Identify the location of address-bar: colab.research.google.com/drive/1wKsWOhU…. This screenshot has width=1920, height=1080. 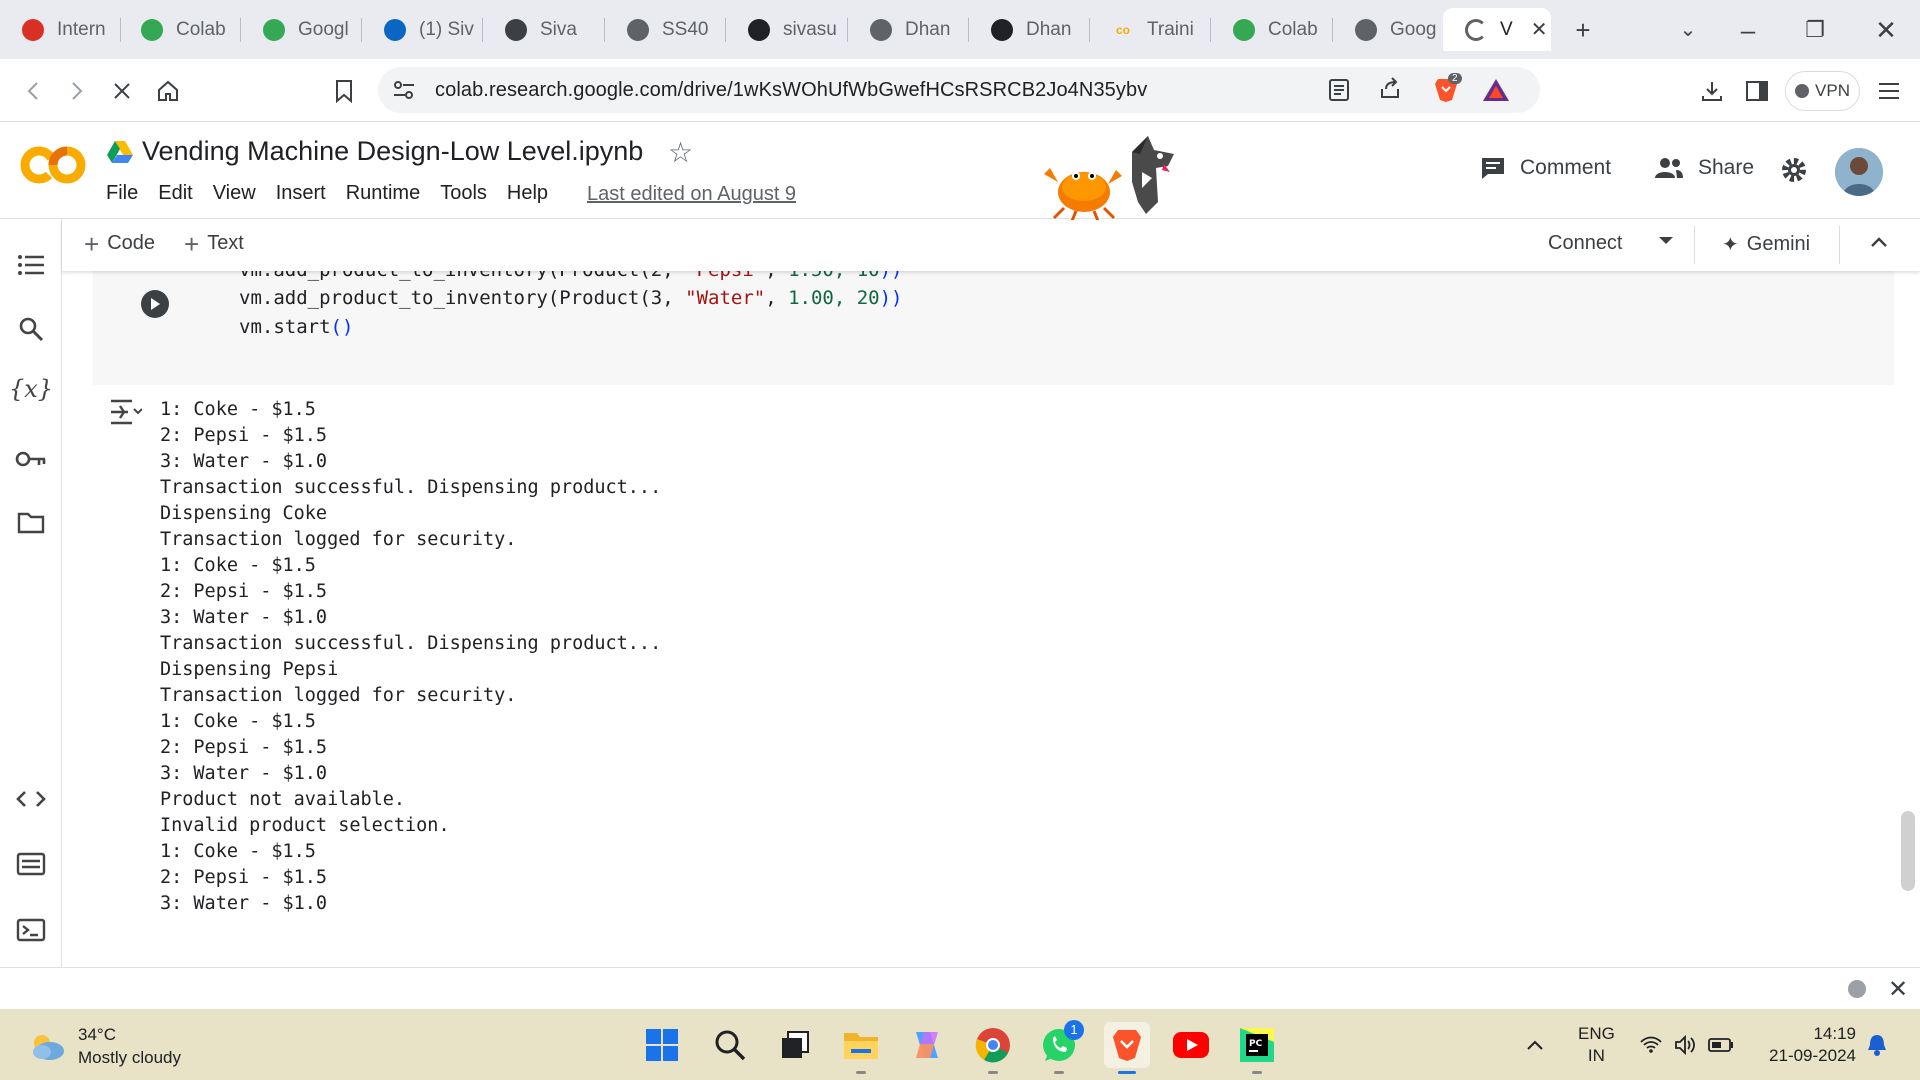
(959, 90).